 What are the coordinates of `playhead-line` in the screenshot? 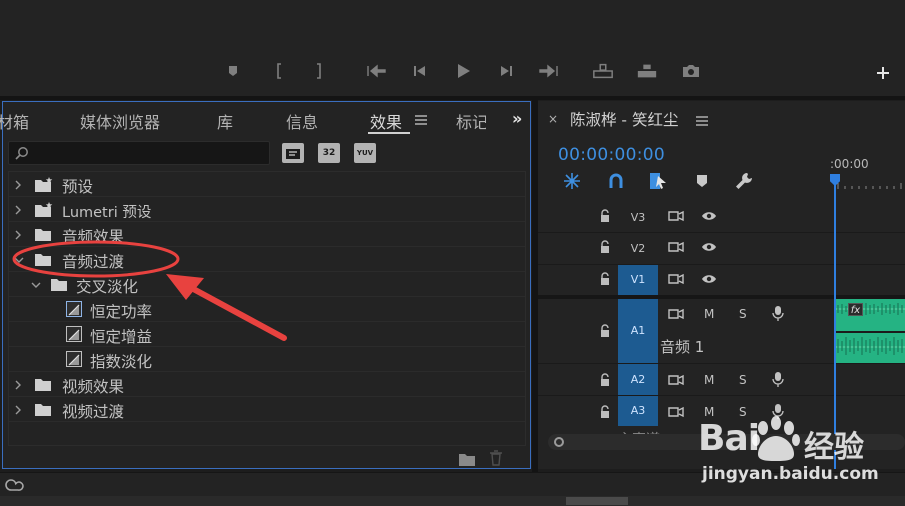 It's located at (835, 325).